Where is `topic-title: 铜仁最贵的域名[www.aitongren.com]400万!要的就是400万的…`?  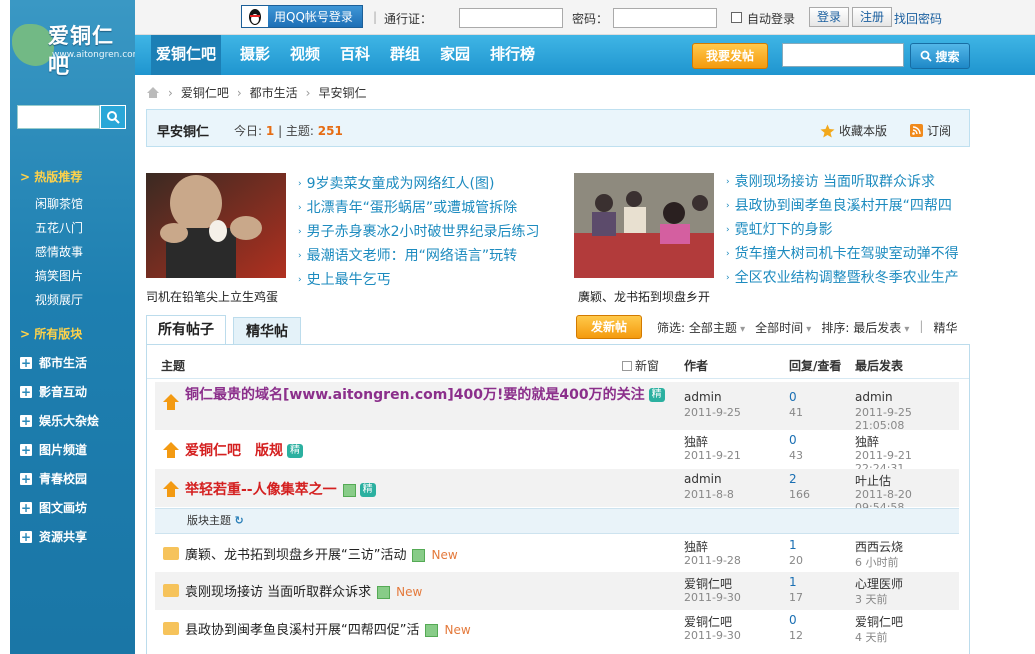
topic-title: 铜仁最贵的域名[www.aitongren.com]400万!要的就是400万的… is located at coordinates (430, 395).